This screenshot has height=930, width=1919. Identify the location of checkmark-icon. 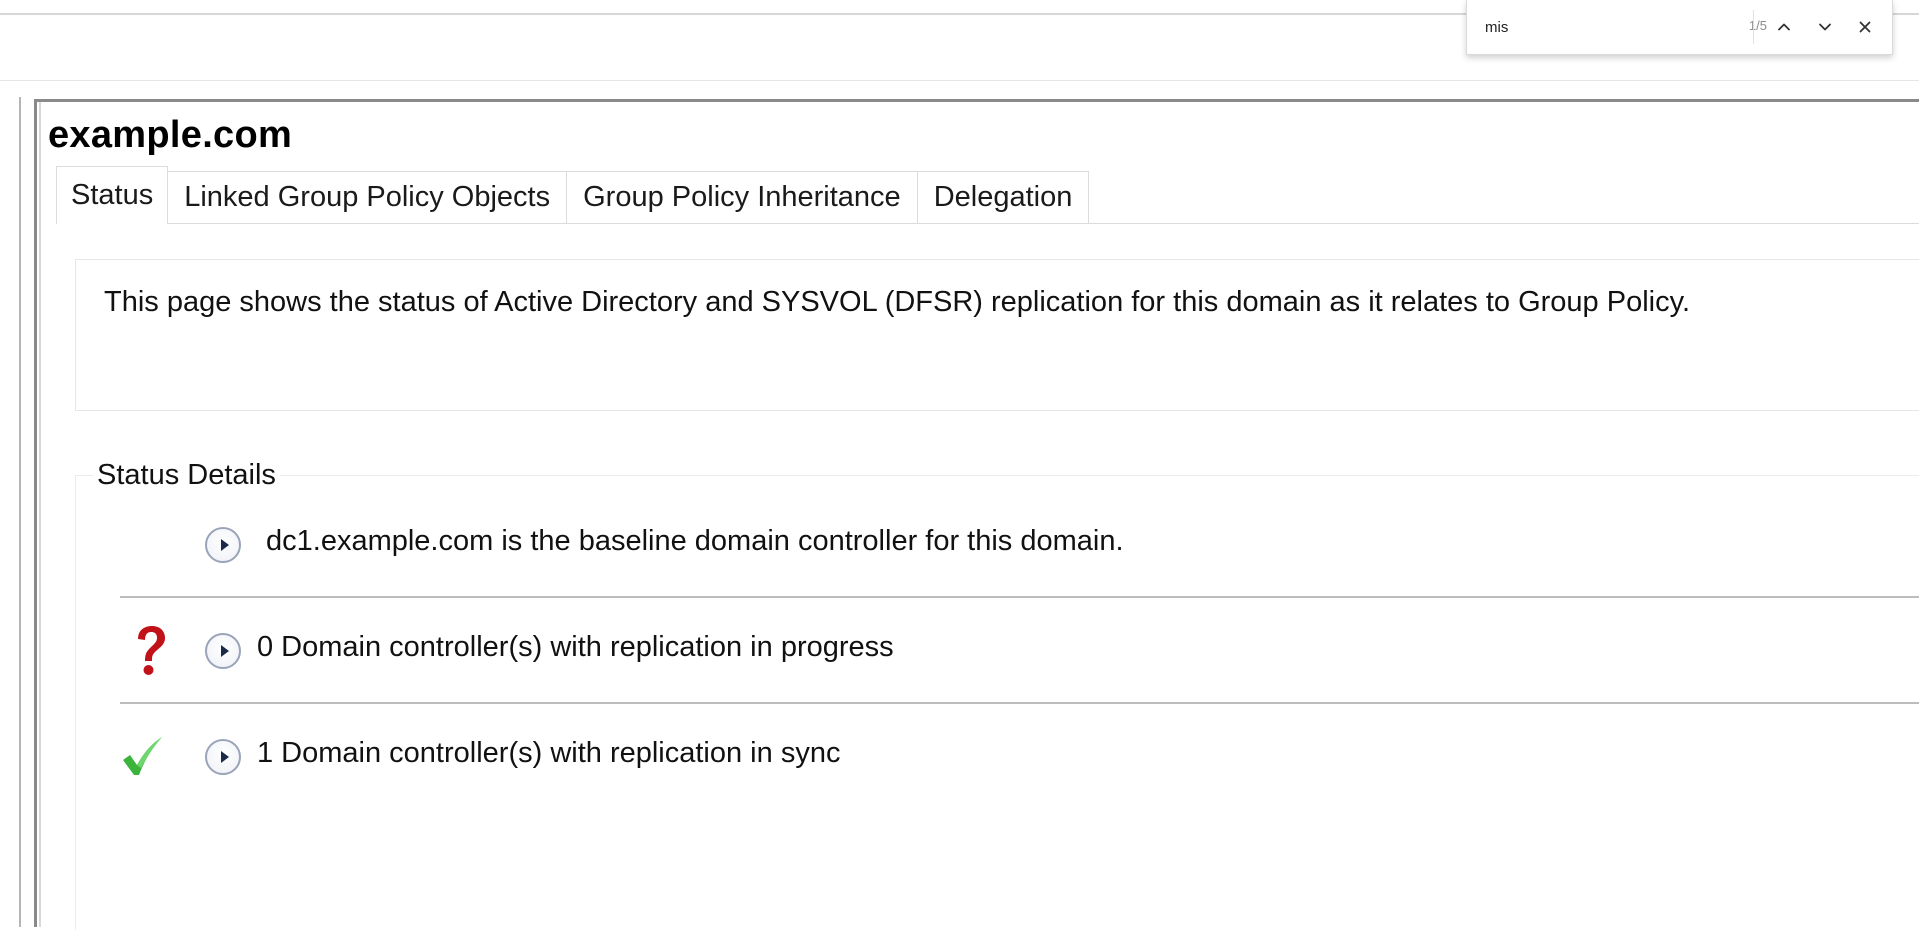
(142, 757).